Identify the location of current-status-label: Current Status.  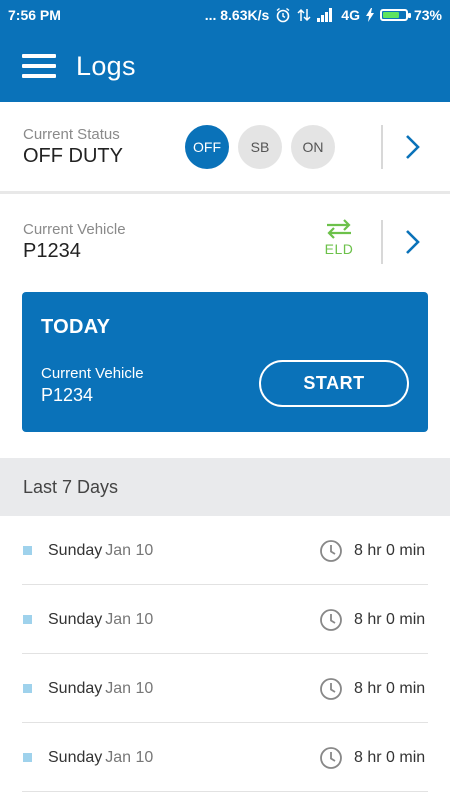
(71, 134).